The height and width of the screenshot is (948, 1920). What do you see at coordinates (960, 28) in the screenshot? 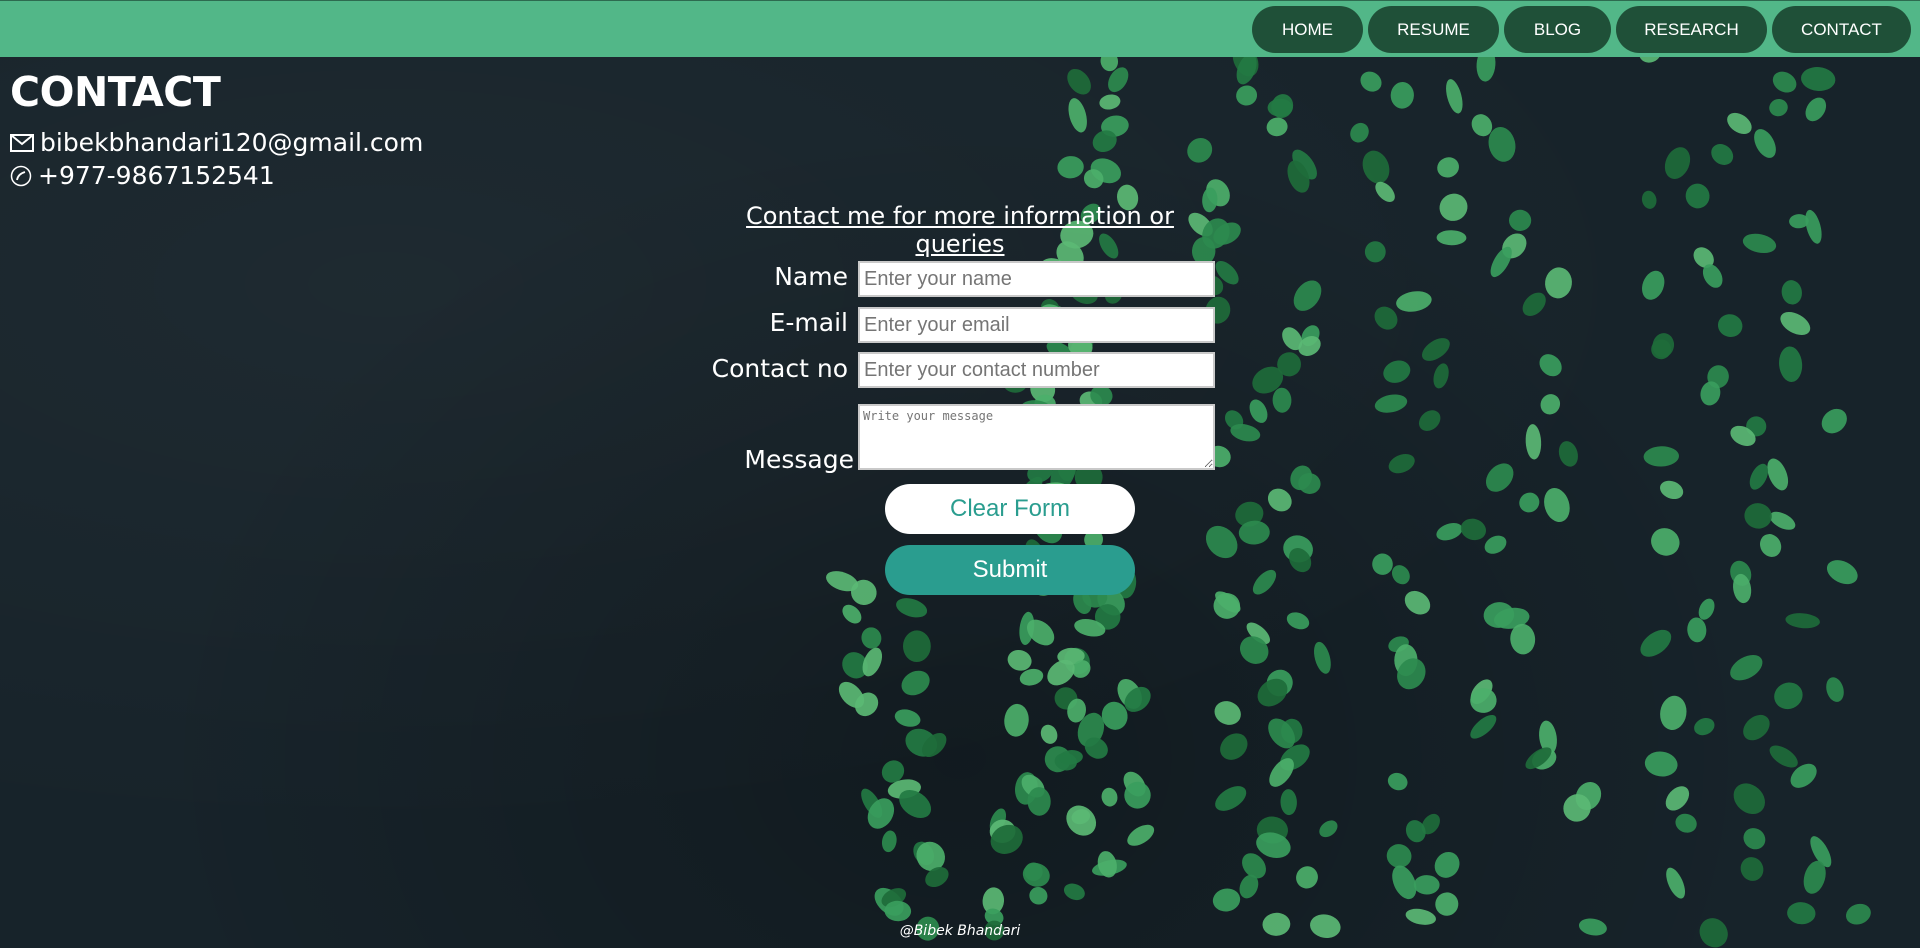
I see `navbar: HOME RESUME BLOG RESEARCH CONTACT` at bounding box center [960, 28].